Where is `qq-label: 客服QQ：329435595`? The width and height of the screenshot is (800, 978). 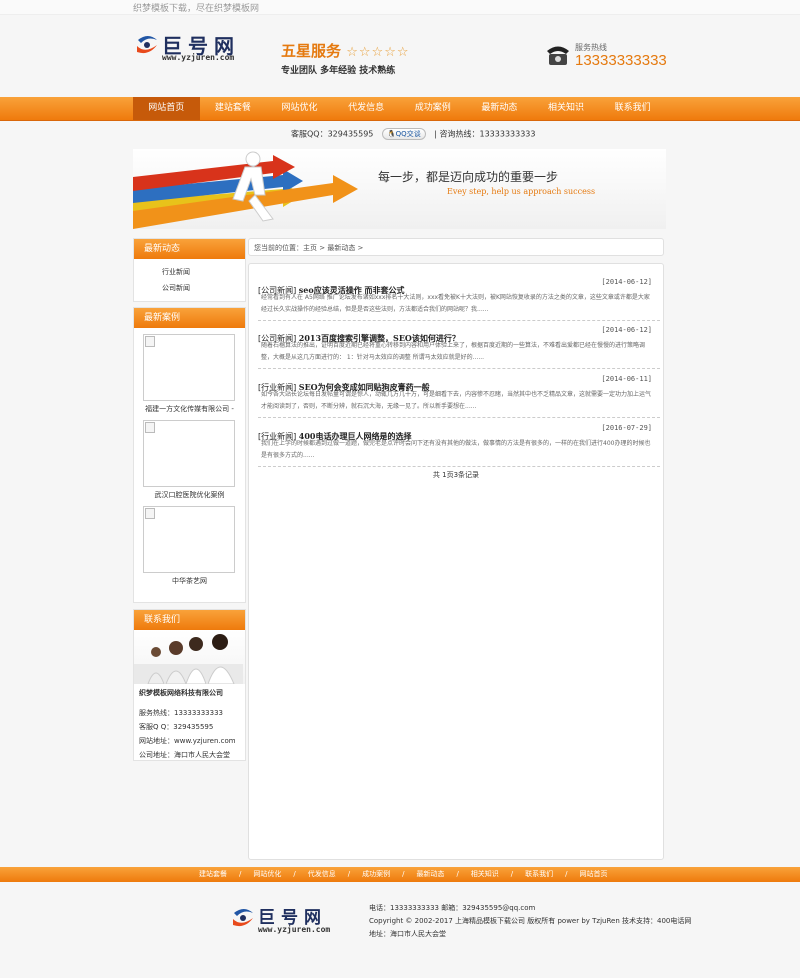 qq-label: 客服QQ：329435595 is located at coordinates (332, 134).